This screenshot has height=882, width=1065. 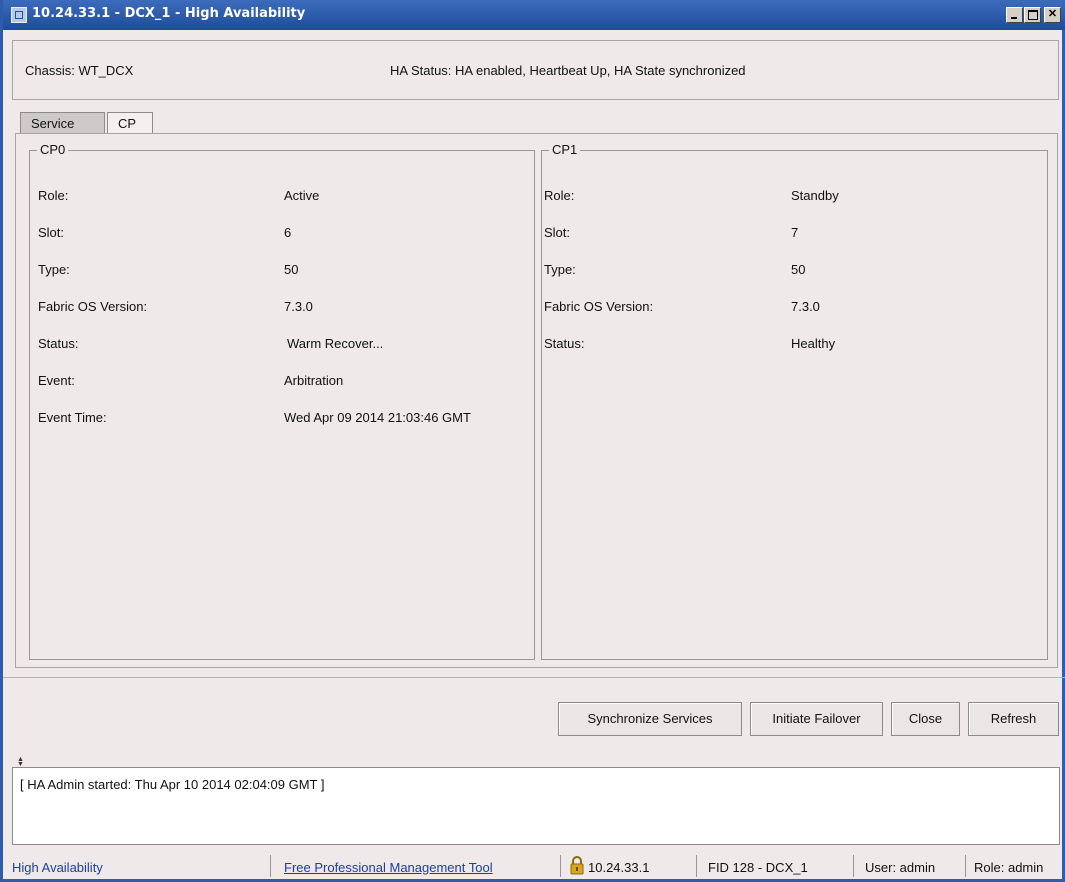 I want to click on cp1-role-value: Standby, so click(x=815, y=195).